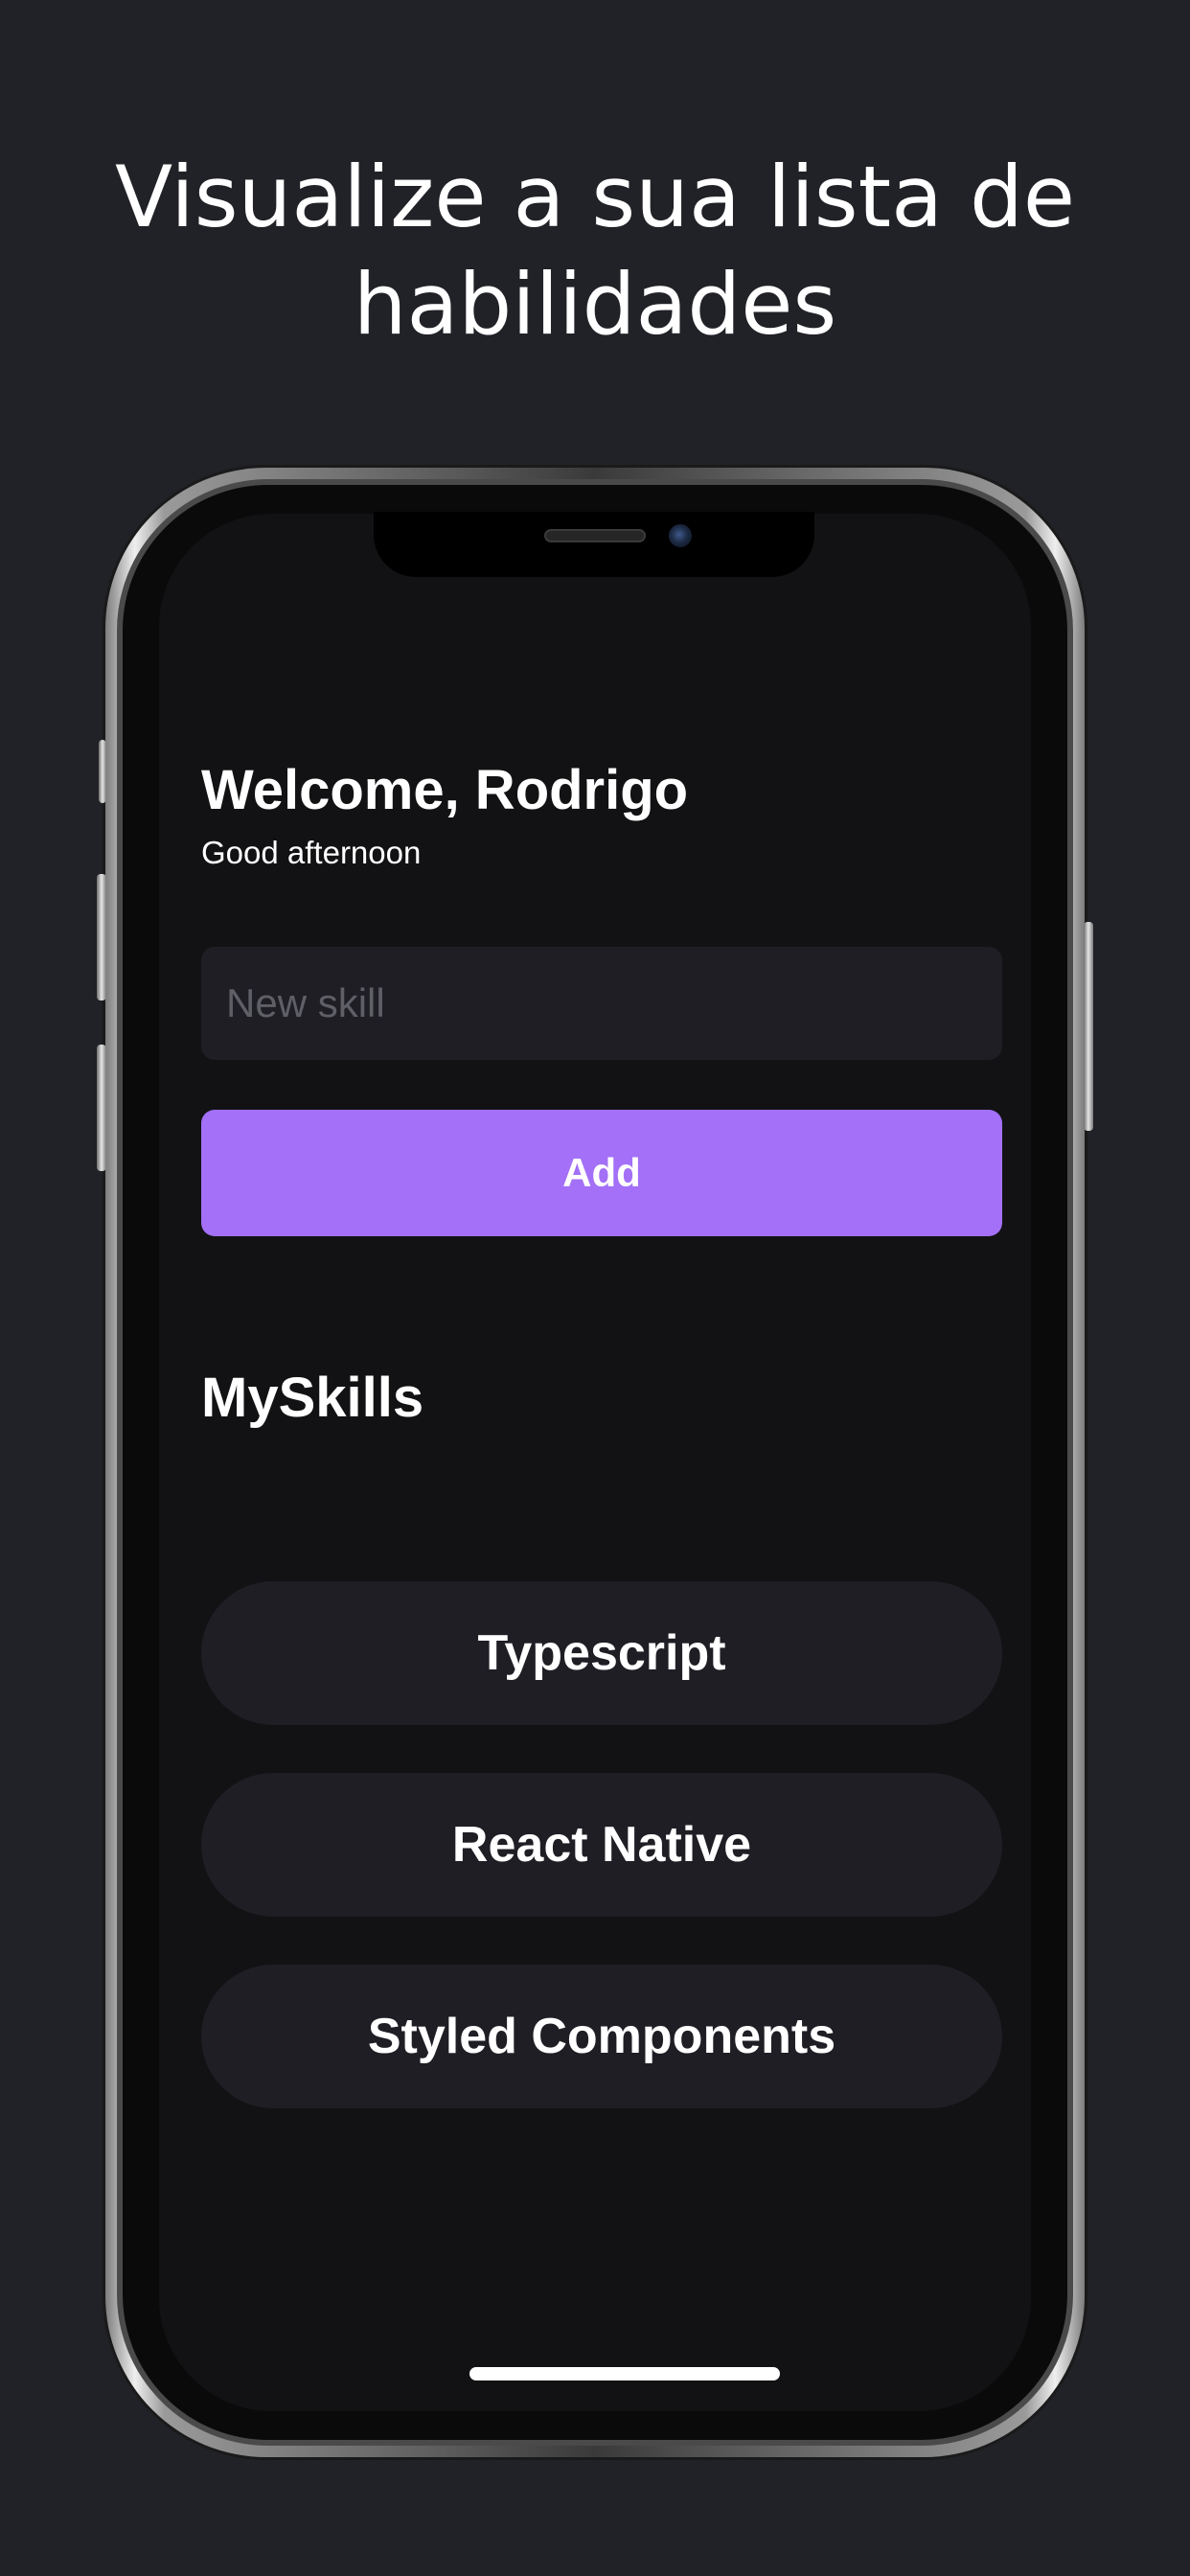 The image size is (1190, 2576). I want to click on volume-up-button, so click(101, 937).